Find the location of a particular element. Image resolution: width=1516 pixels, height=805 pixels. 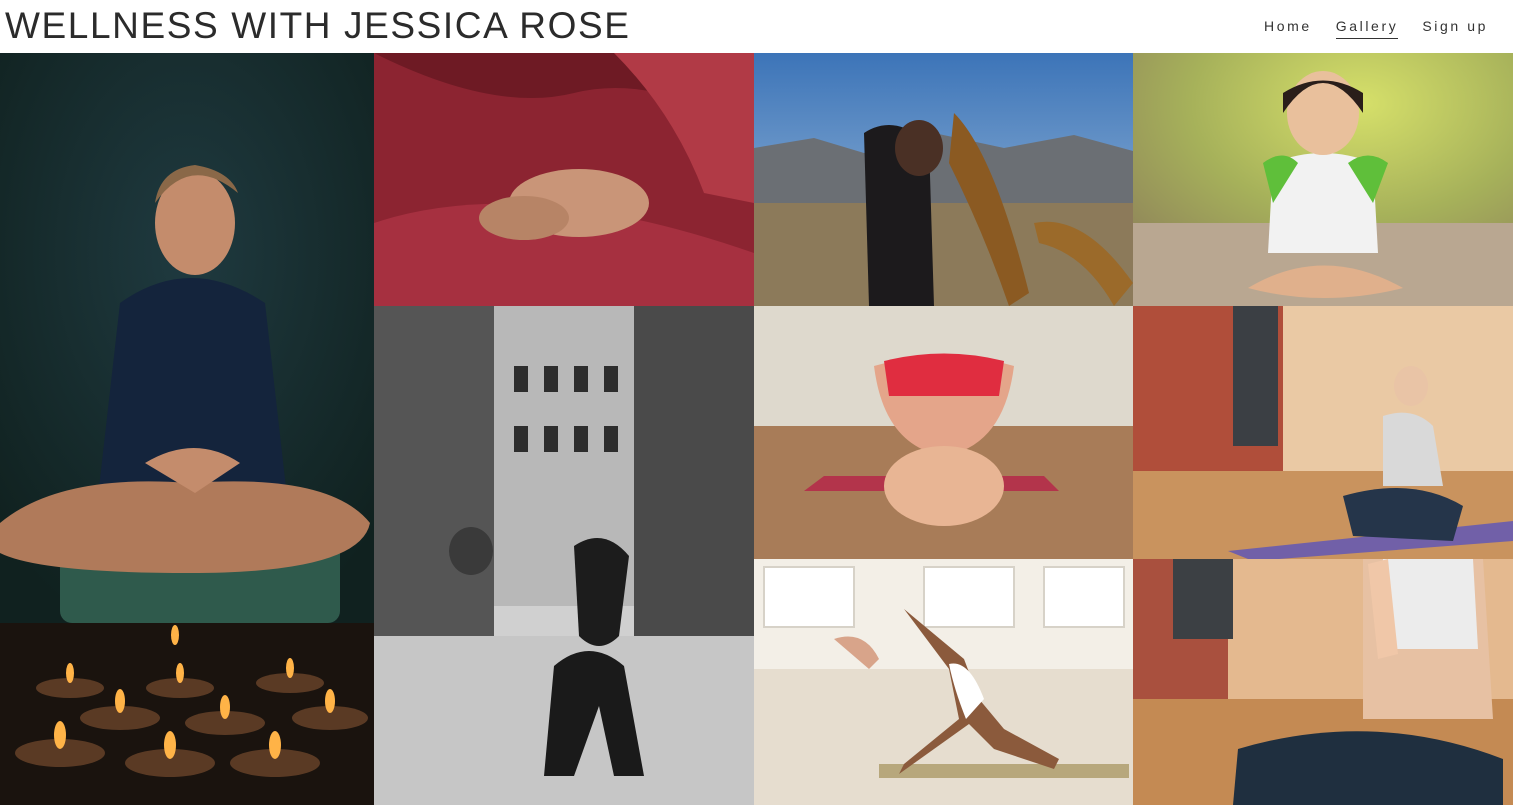

forward-fold-image is located at coordinates (943, 432).